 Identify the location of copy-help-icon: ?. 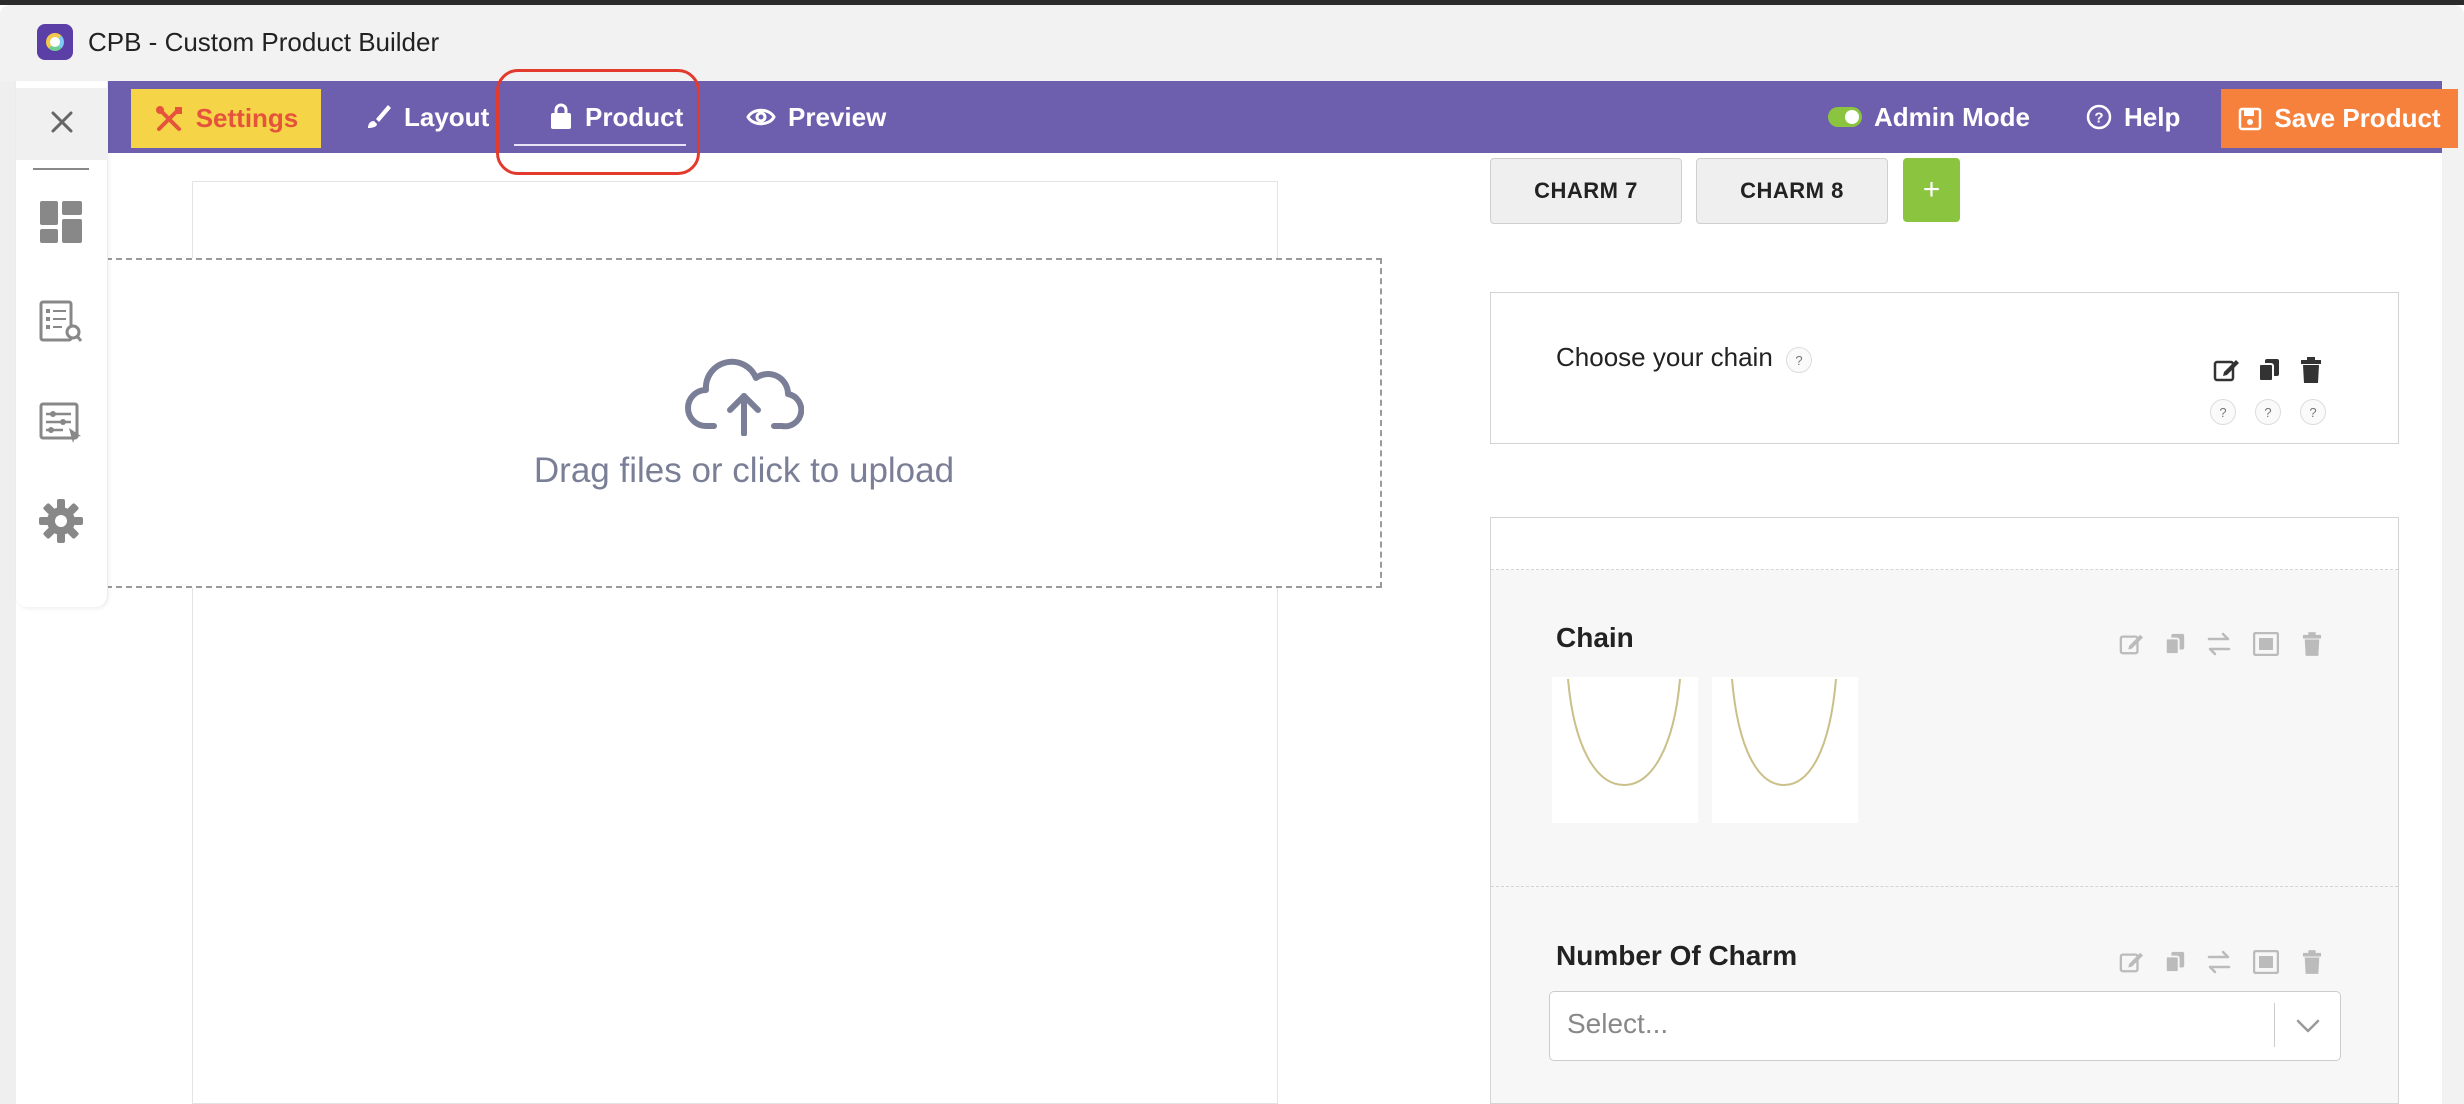
(2268, 412).